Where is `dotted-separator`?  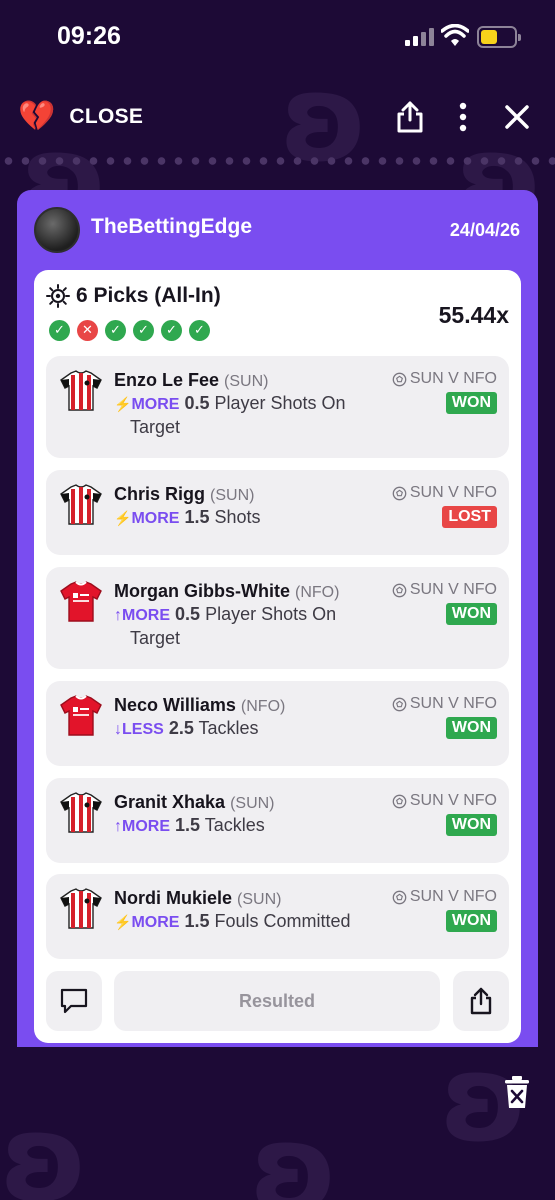
dotted-separator is located at coordinates (277, 161).